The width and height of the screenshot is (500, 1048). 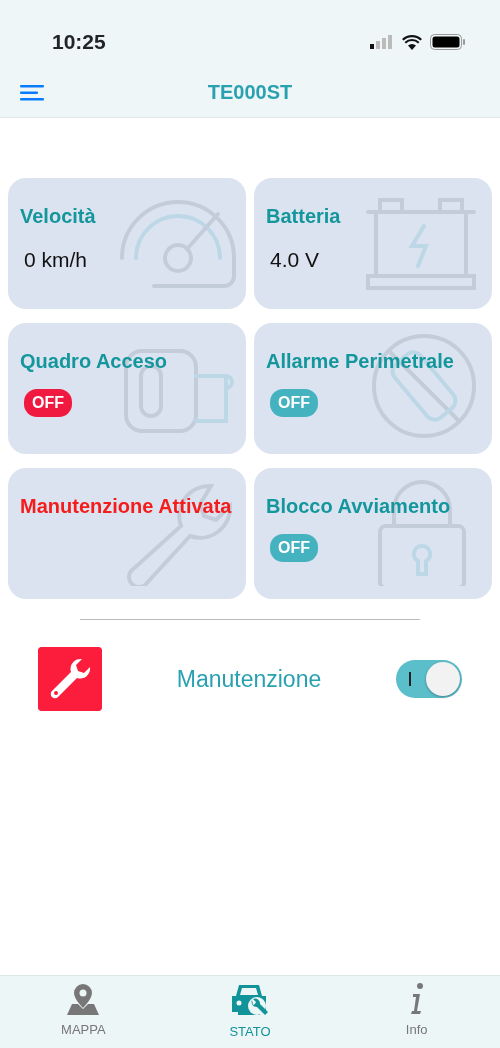 I want to click on header-title: TE000ST, so click(x=250, y=92).